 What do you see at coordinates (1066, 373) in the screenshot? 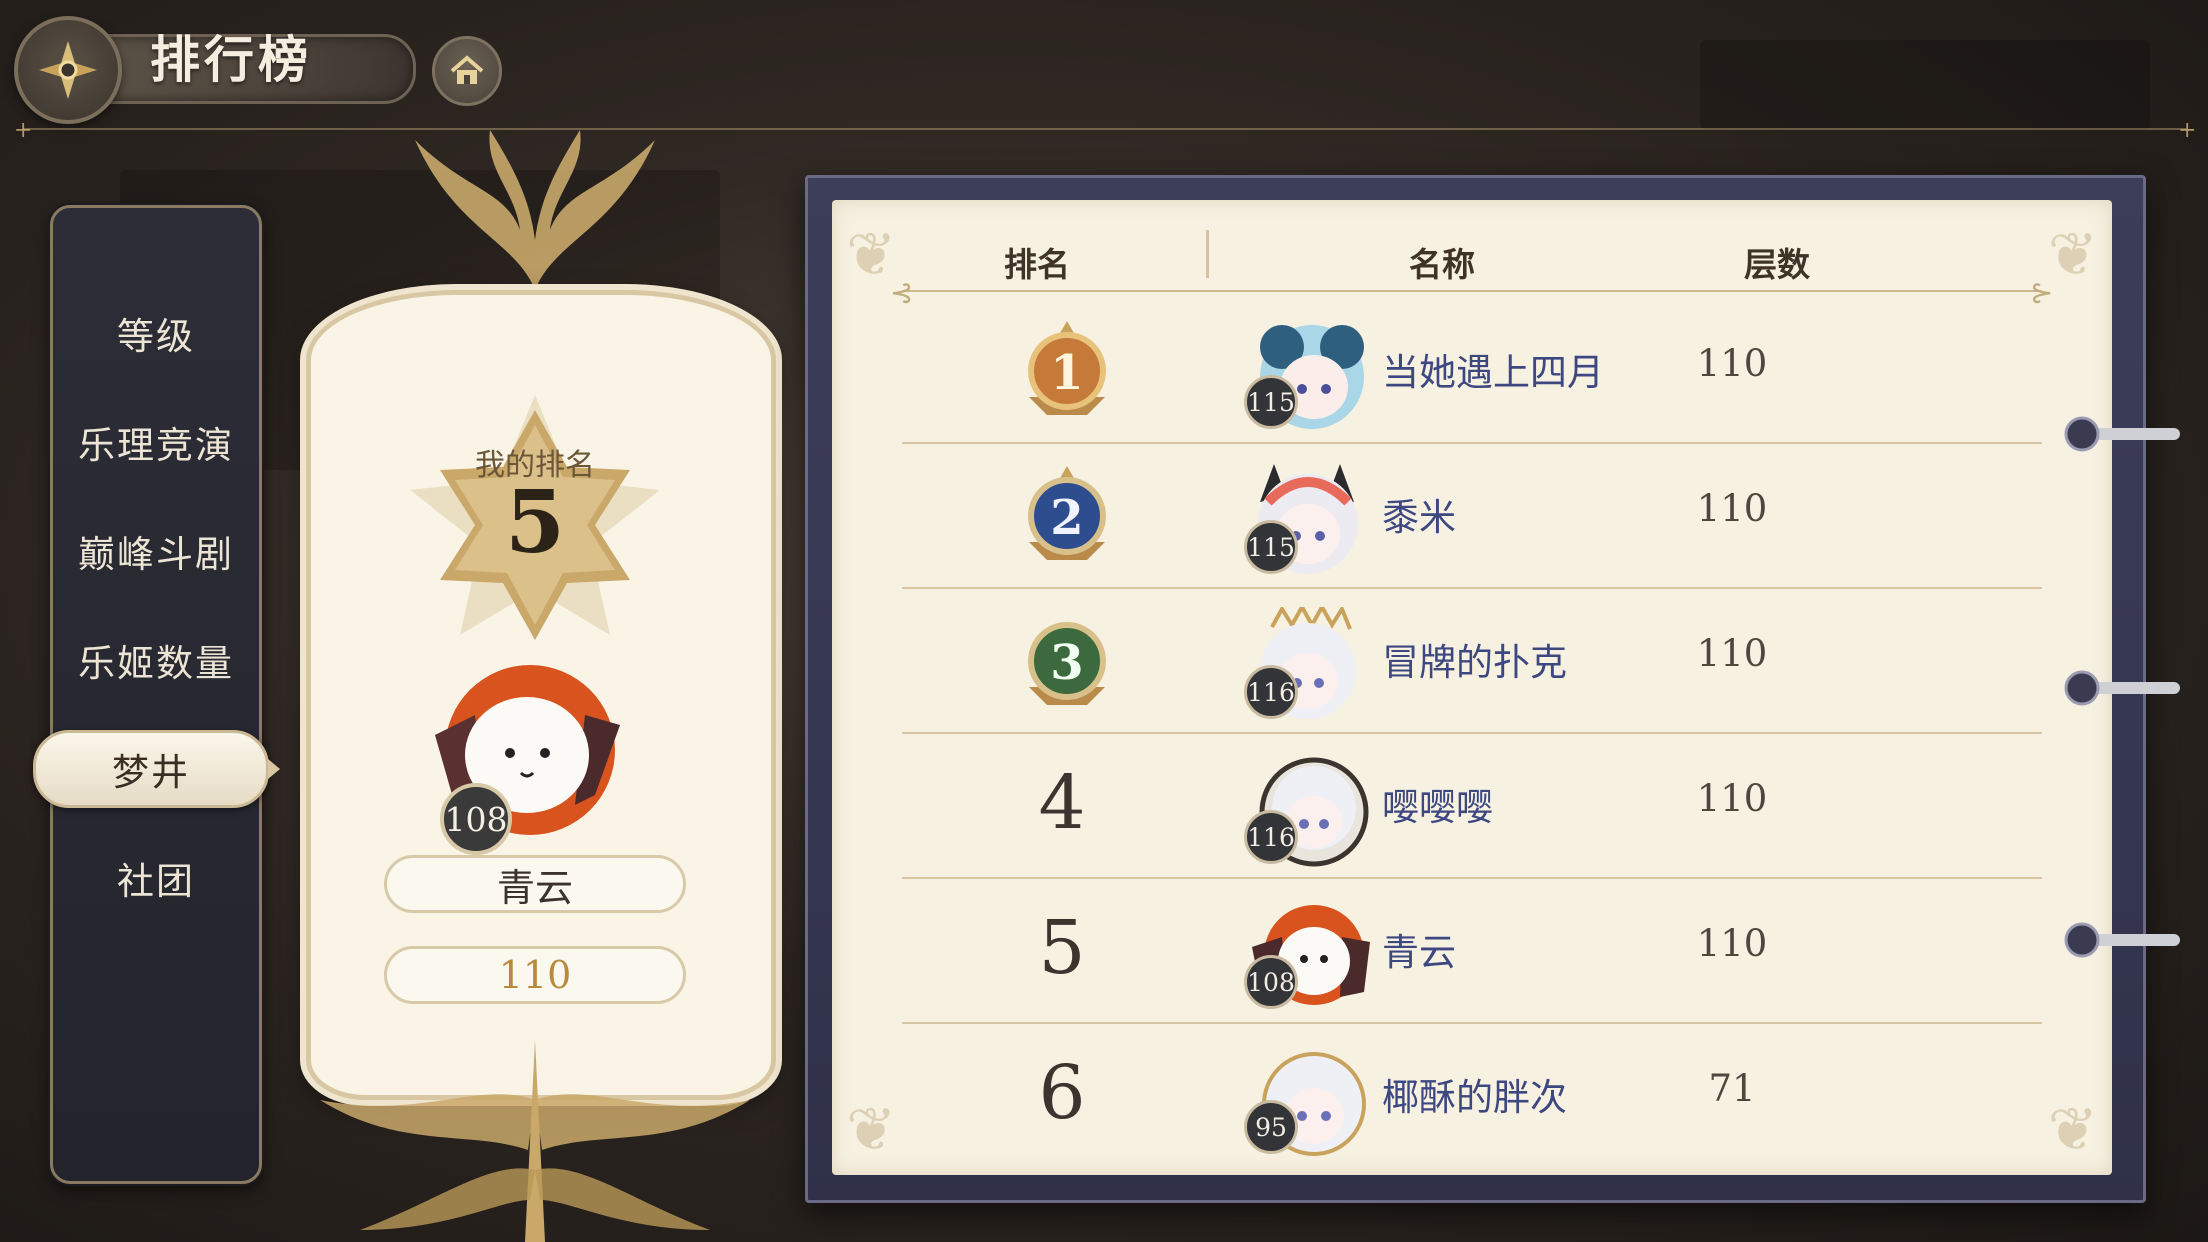
I see `svg-text: 1` at bounding box center [1066, 373].